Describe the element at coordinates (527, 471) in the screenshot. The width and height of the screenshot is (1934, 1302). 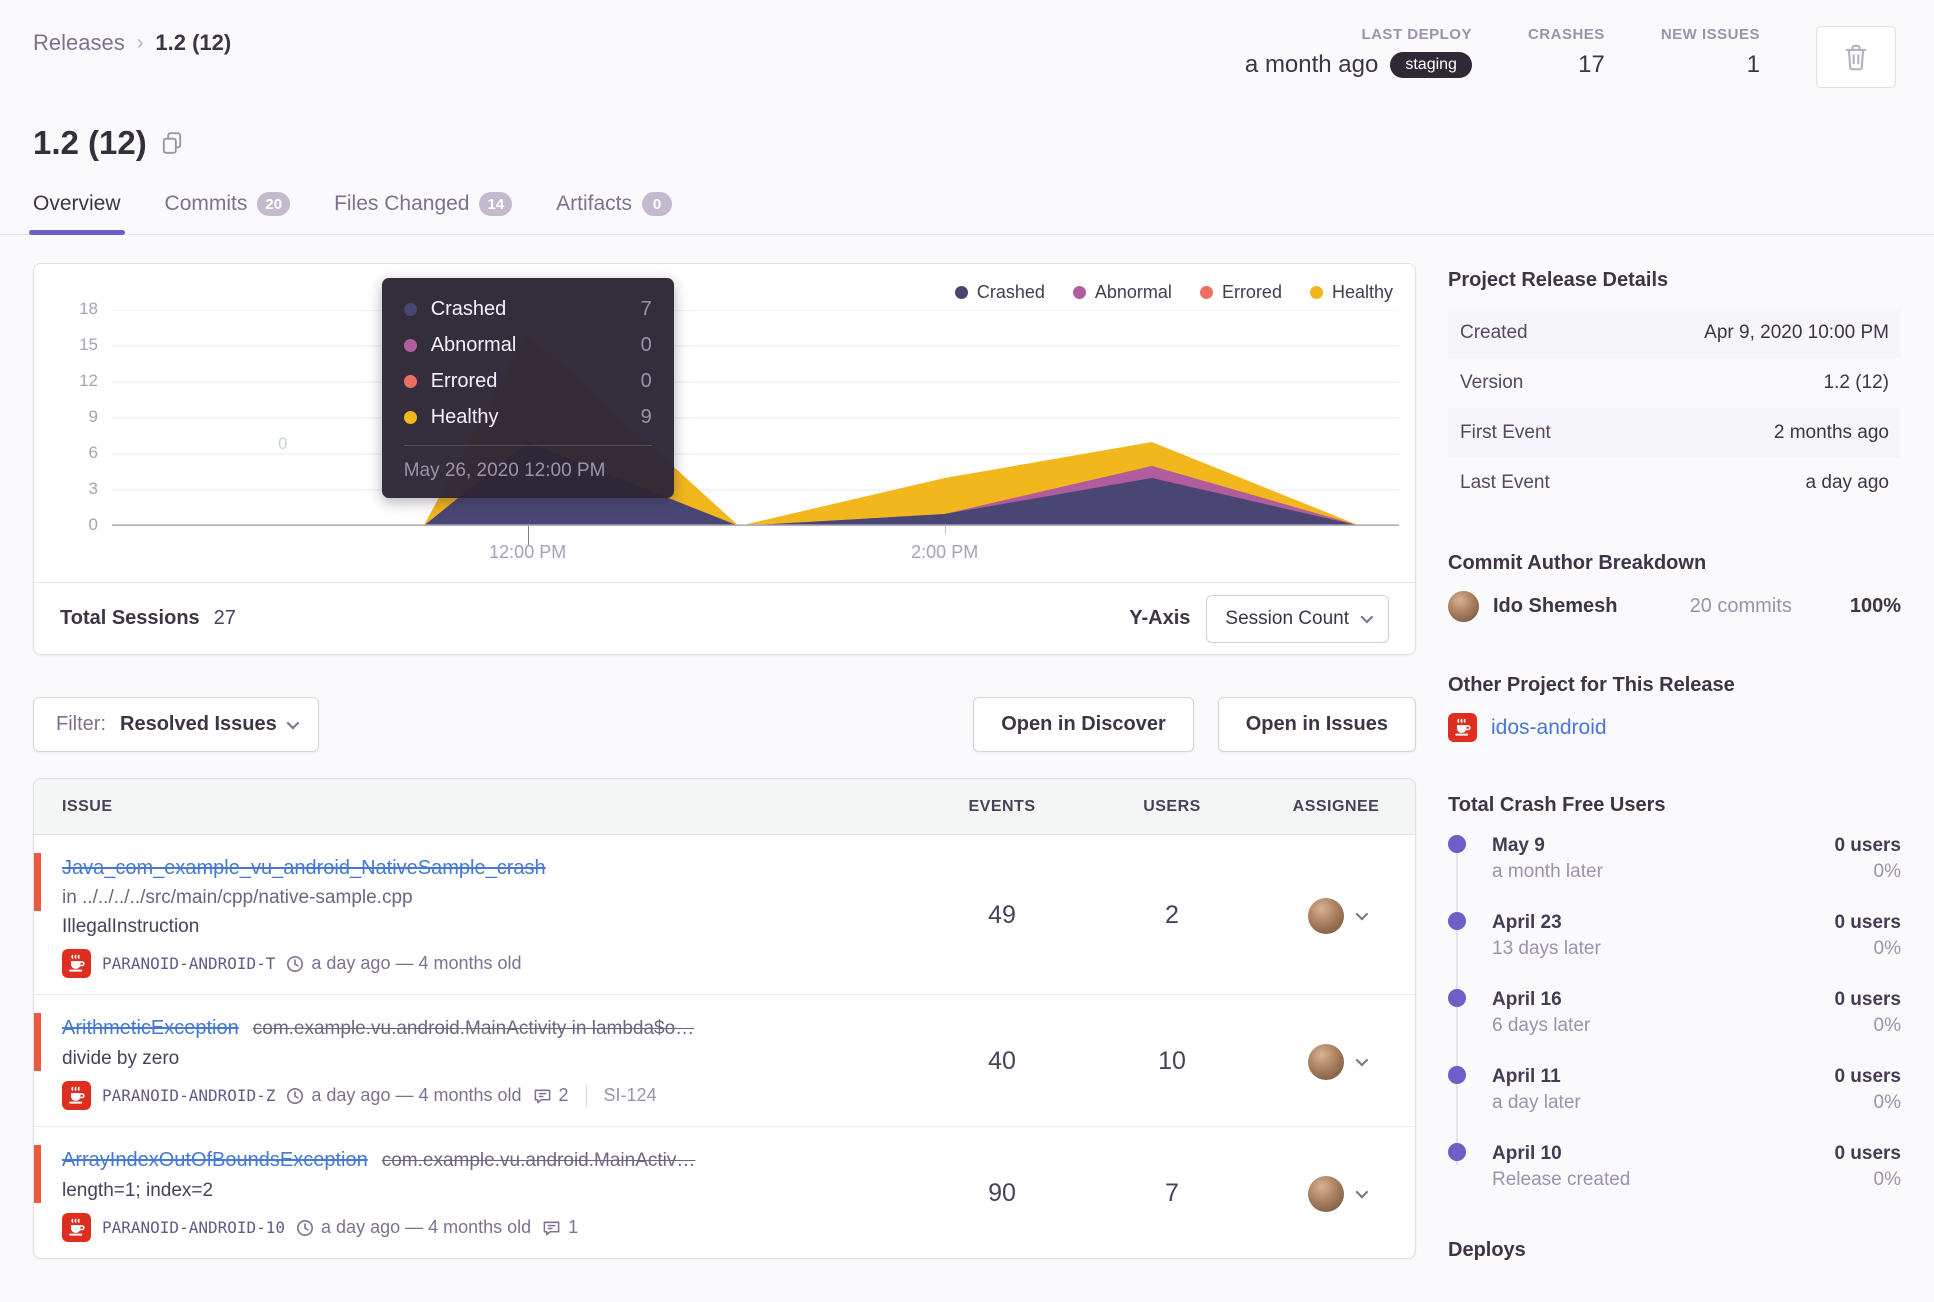
I see `tooltip-timestamp: May 26, 2020 12:00 PM` at that location.